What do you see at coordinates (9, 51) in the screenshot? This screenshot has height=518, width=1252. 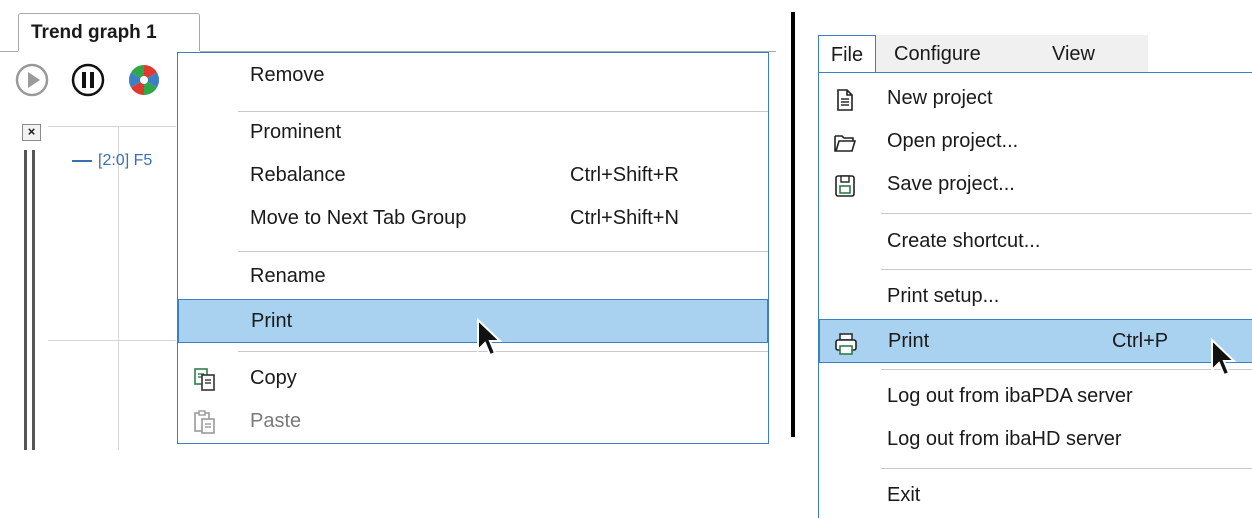 I see `tab-strip-border` at bounding box center [9, 51].